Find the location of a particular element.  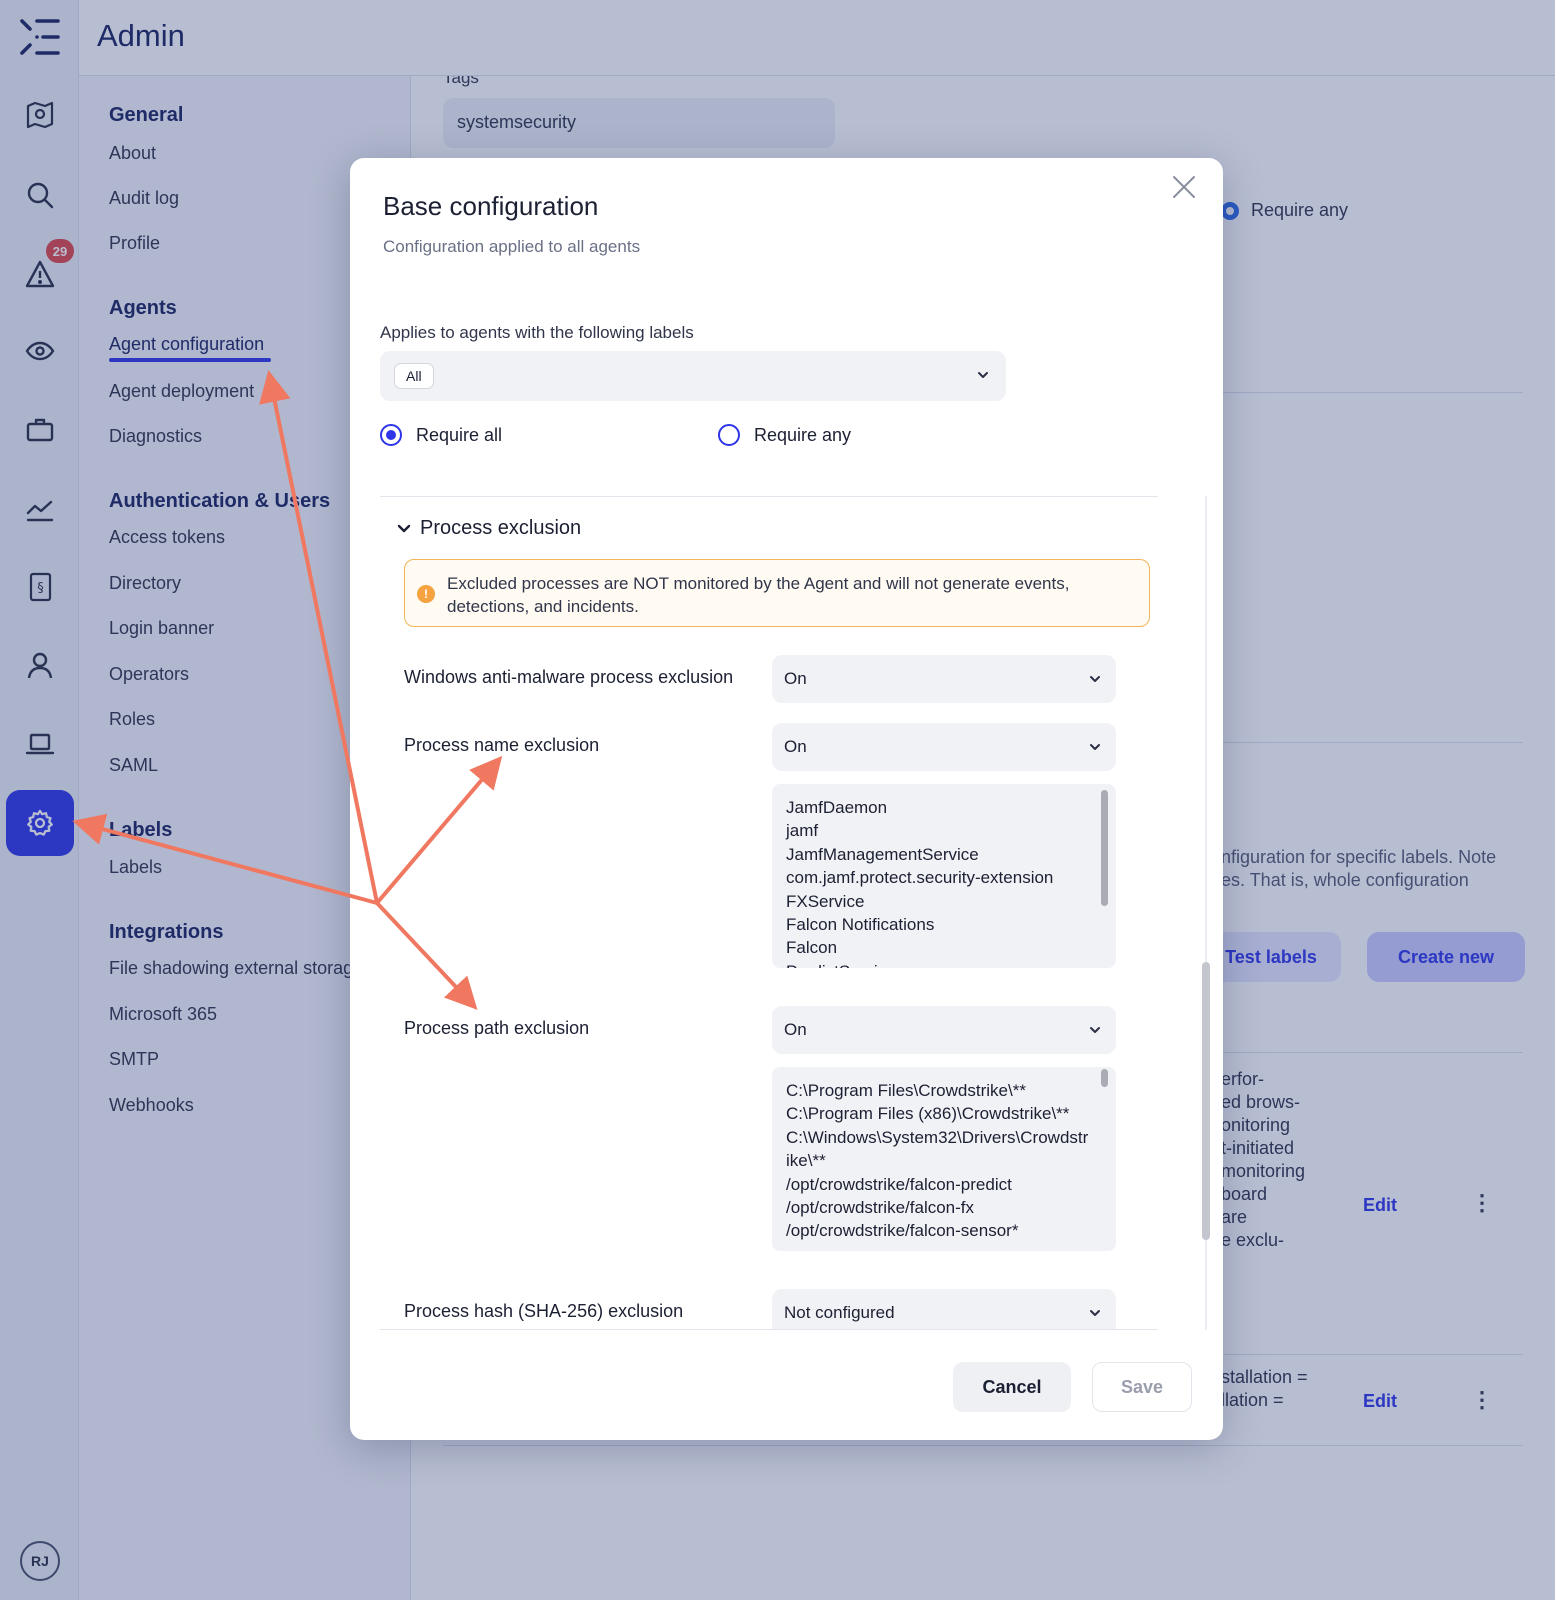

require-any-label: Require any is located at coordinates (803, 434).